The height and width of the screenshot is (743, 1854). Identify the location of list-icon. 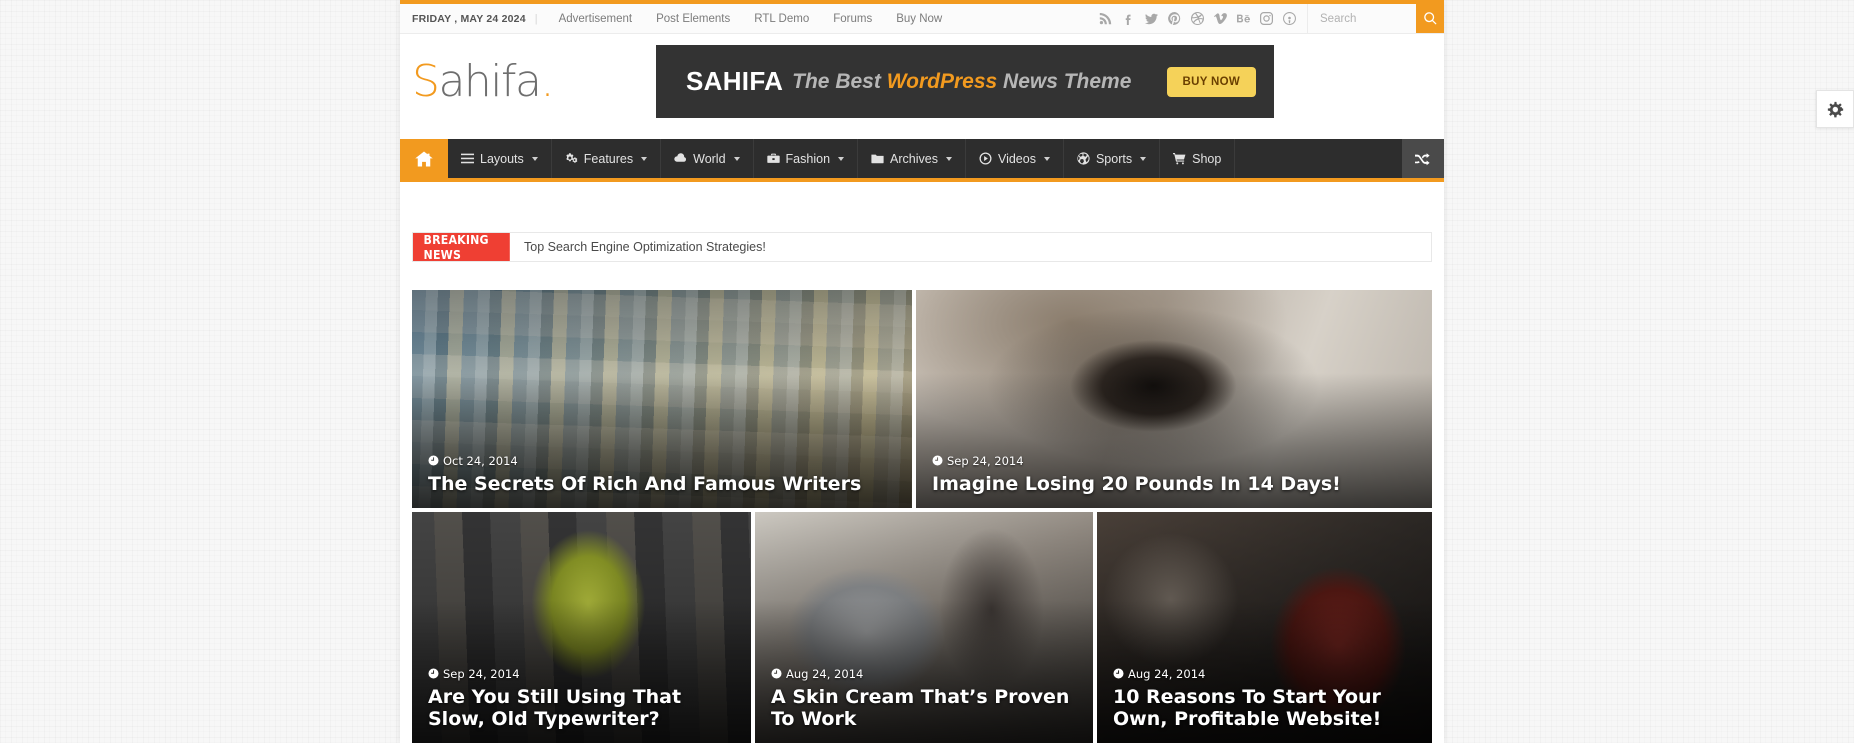
(467, 158).